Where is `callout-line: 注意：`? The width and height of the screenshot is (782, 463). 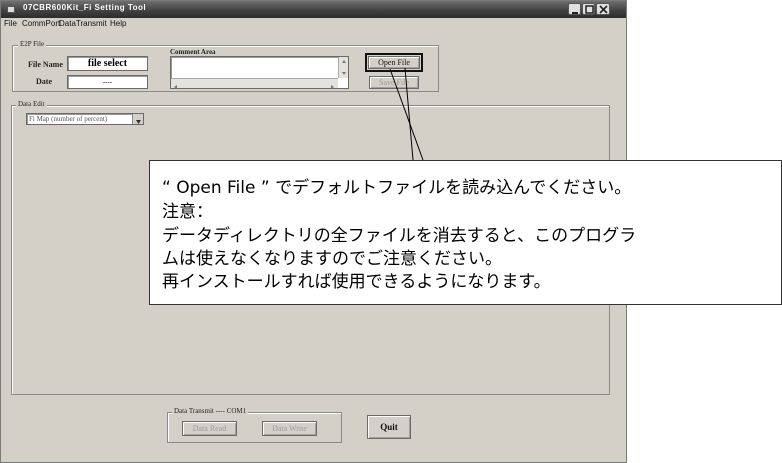
callout-line: 注意： is located at coordinates (187, 212).